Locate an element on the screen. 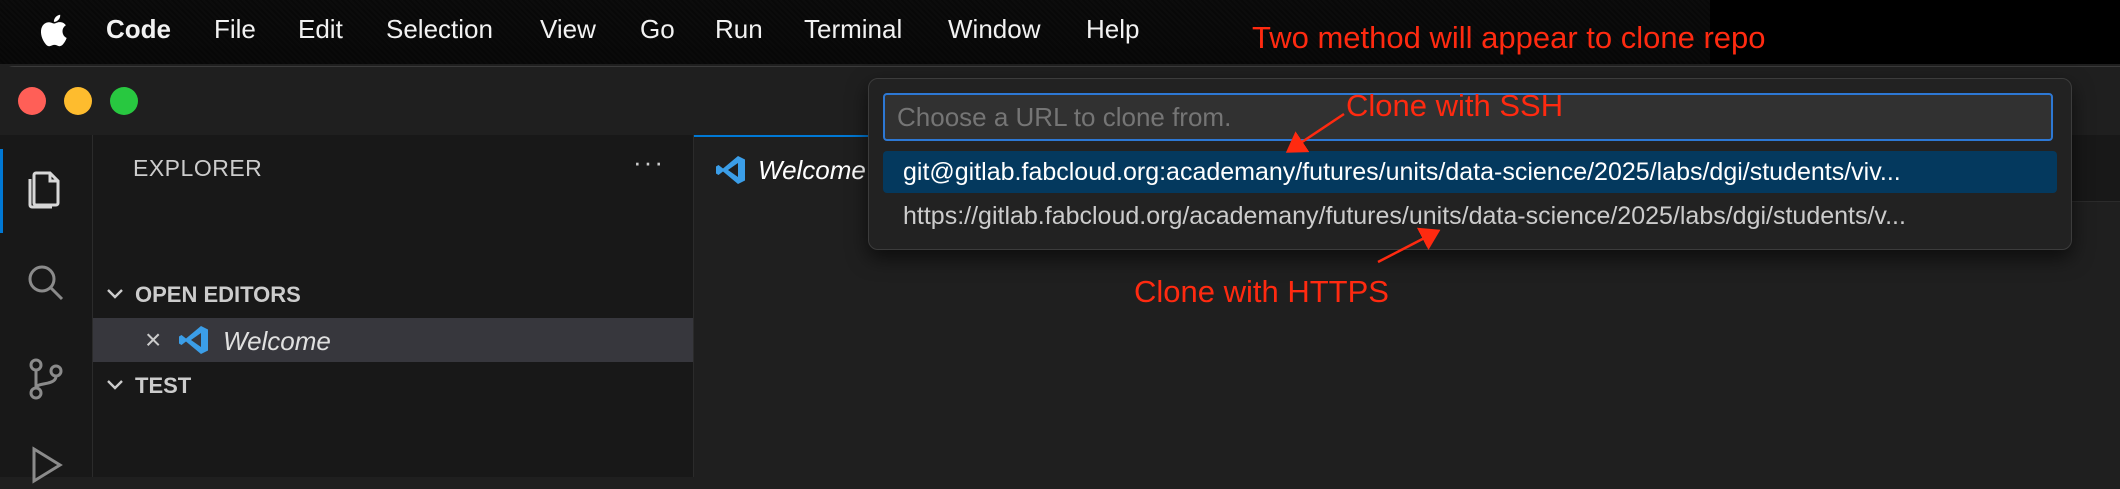 Image resolution: width=2120 pixels, height=489 pixels. ssh-arrow is located at coordinates (1315, 132).